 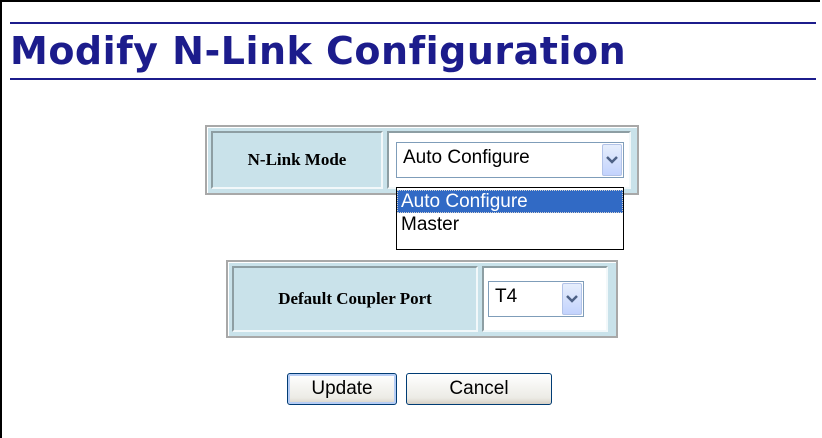 I want to click on nlink-mode-dropdown-list: Auto Configure Master, so click(x=510, y=218).